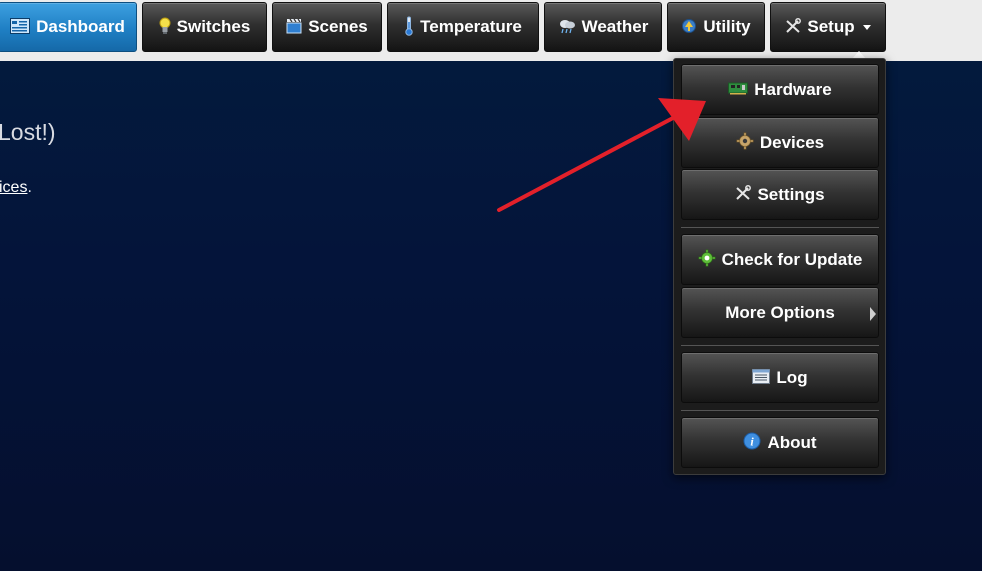 The image size is (982, 571). Describe the element at coordinates (689, 27) in the screenshot. I see `utility-icon` at that location.